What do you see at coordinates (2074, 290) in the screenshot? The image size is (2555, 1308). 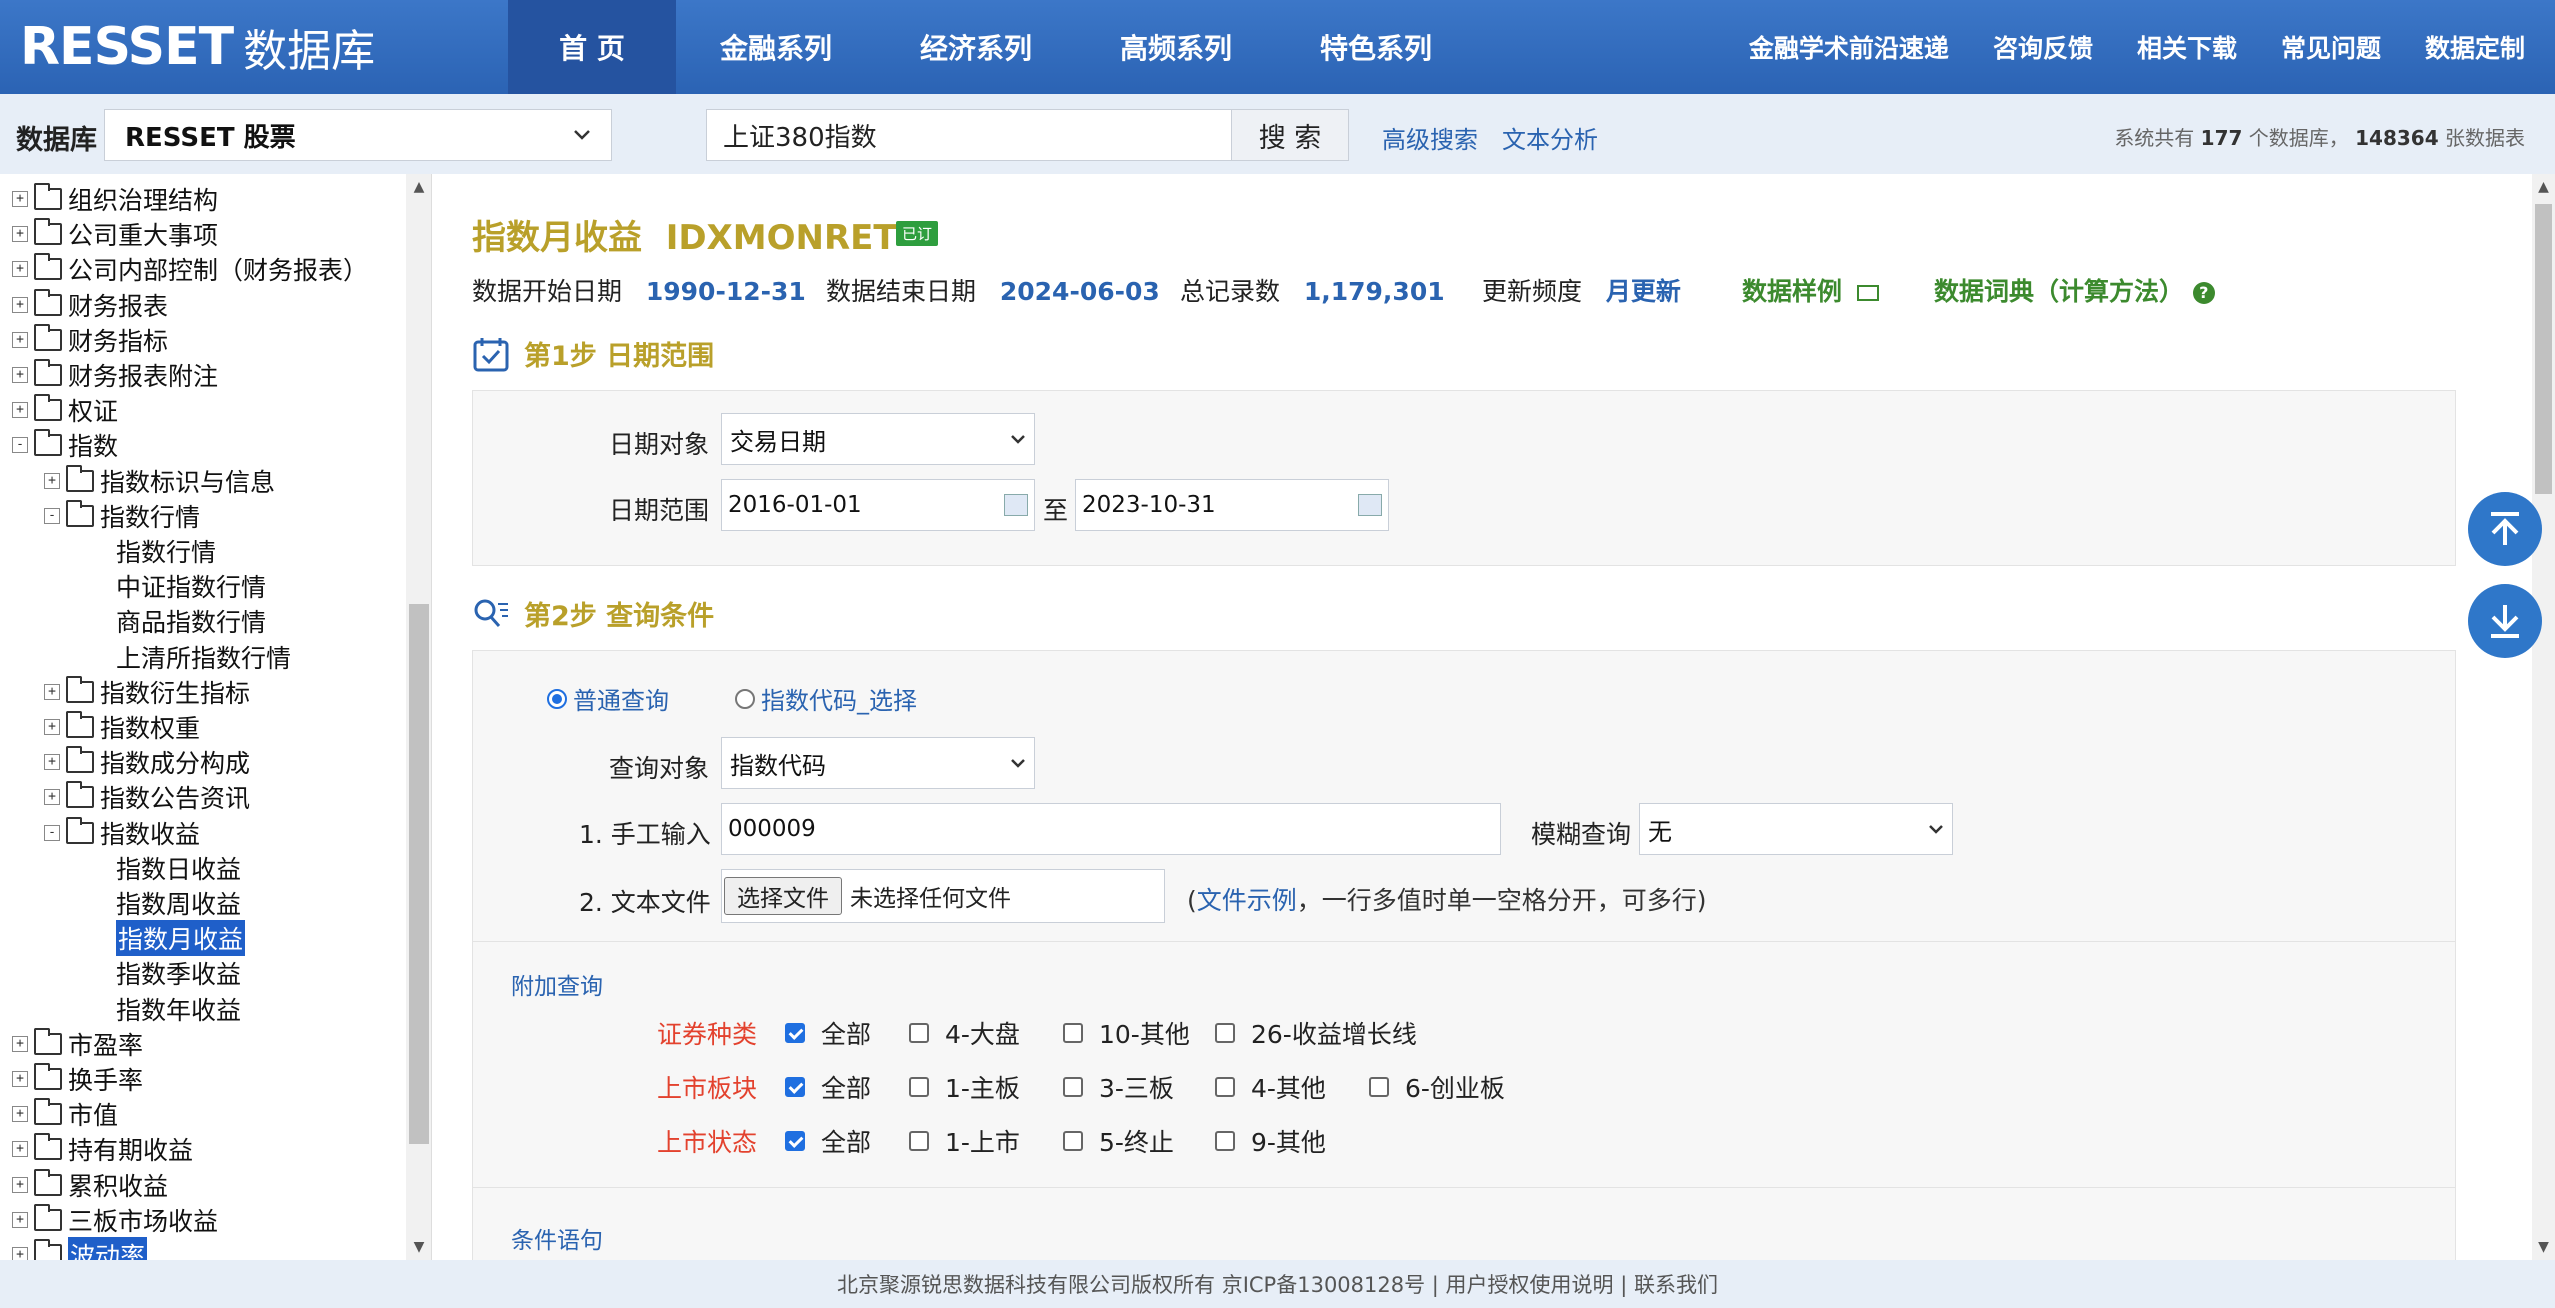 I see `data-dictionary-link: 数据词典（计算方法） ?` at bounding box center [2074, 290].